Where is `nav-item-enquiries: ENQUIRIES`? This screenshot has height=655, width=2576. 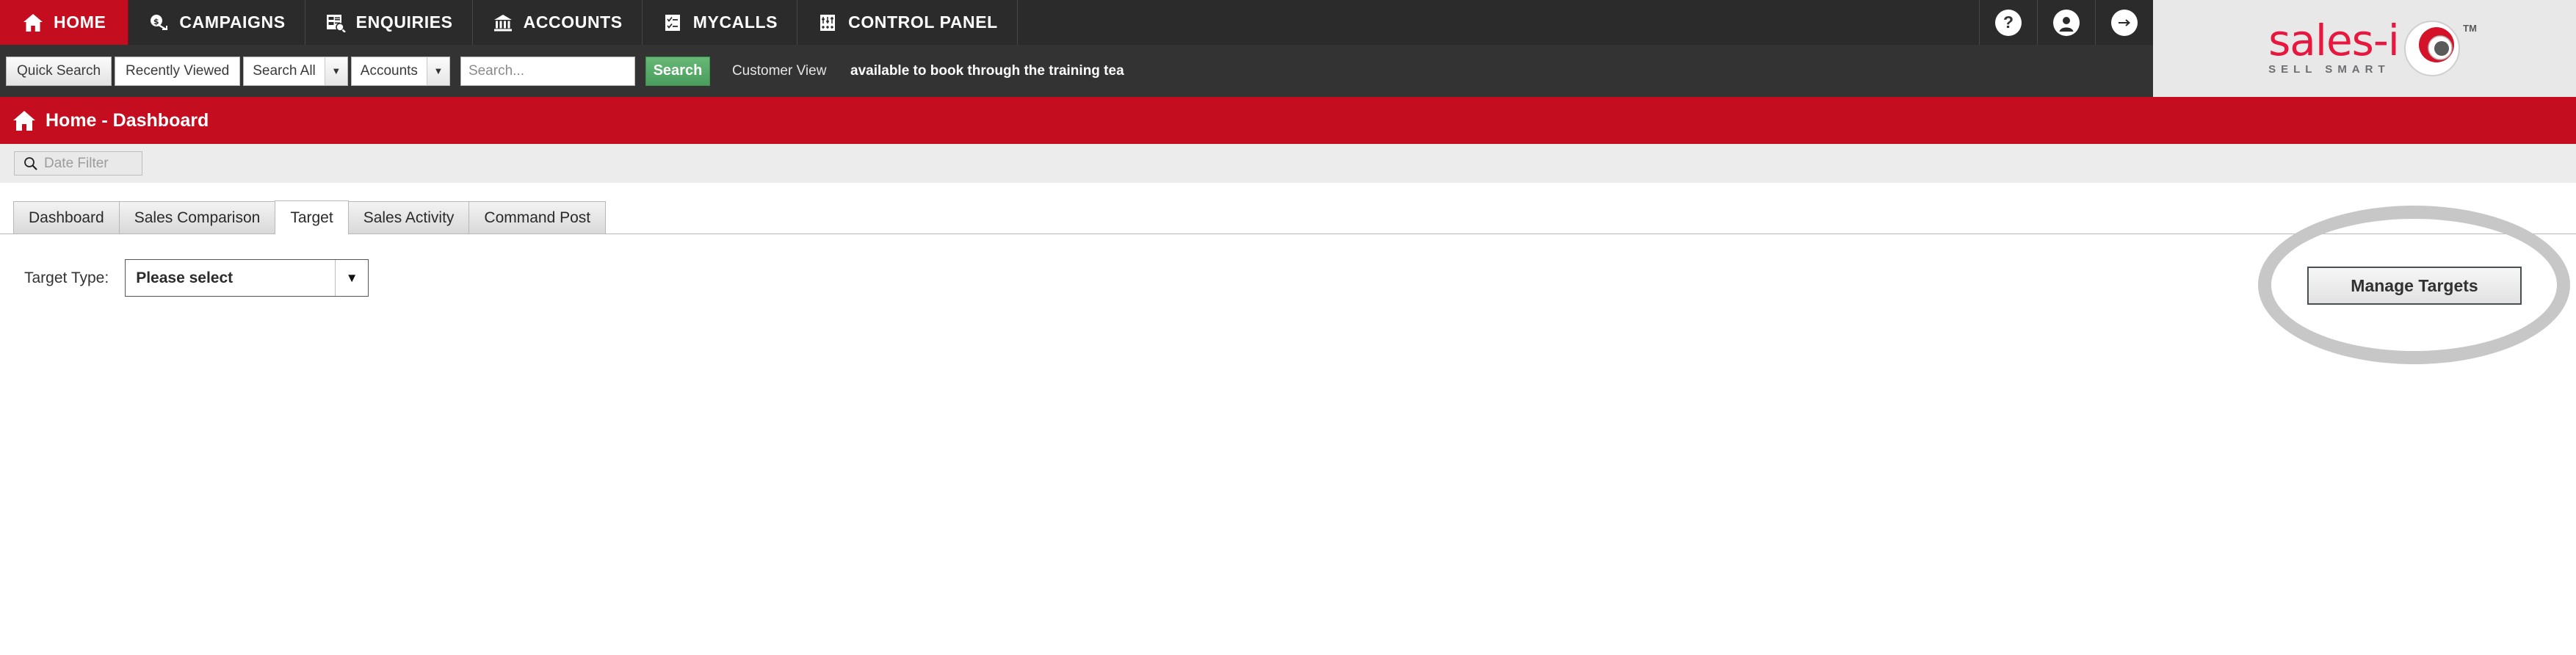
nav-item-enquiries: ENQUIRIES is located at coordinates (389, 22).